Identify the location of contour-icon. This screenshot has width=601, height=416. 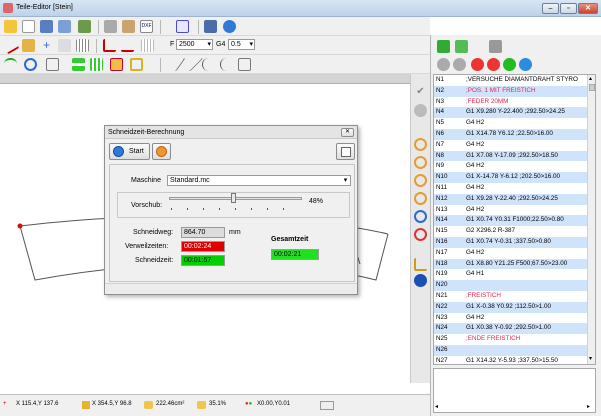
(10, 64).